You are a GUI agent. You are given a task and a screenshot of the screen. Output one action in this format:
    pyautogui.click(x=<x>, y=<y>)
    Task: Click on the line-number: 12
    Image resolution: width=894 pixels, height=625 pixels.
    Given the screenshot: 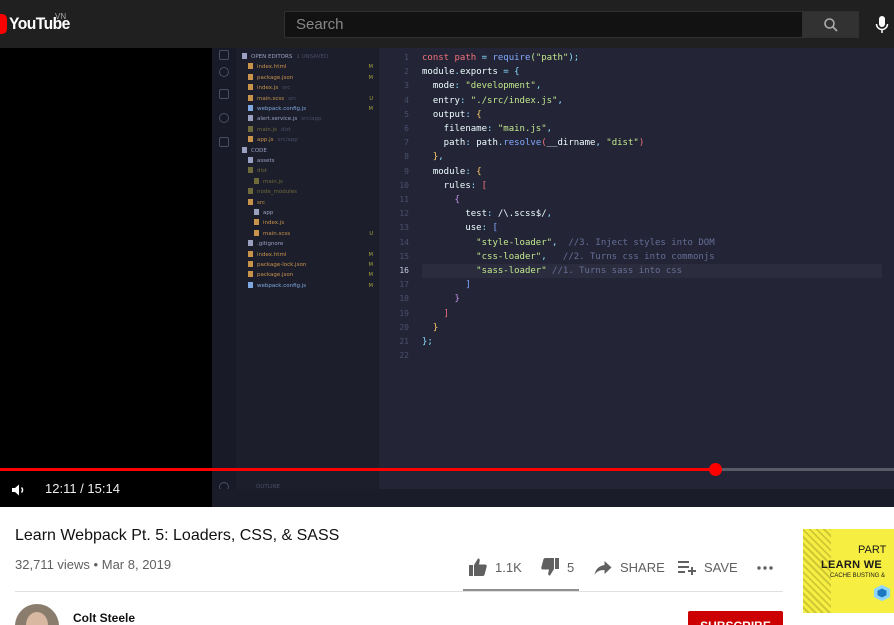 What is the action you would take?
    pyautogui.click(x=404, y=214)
    